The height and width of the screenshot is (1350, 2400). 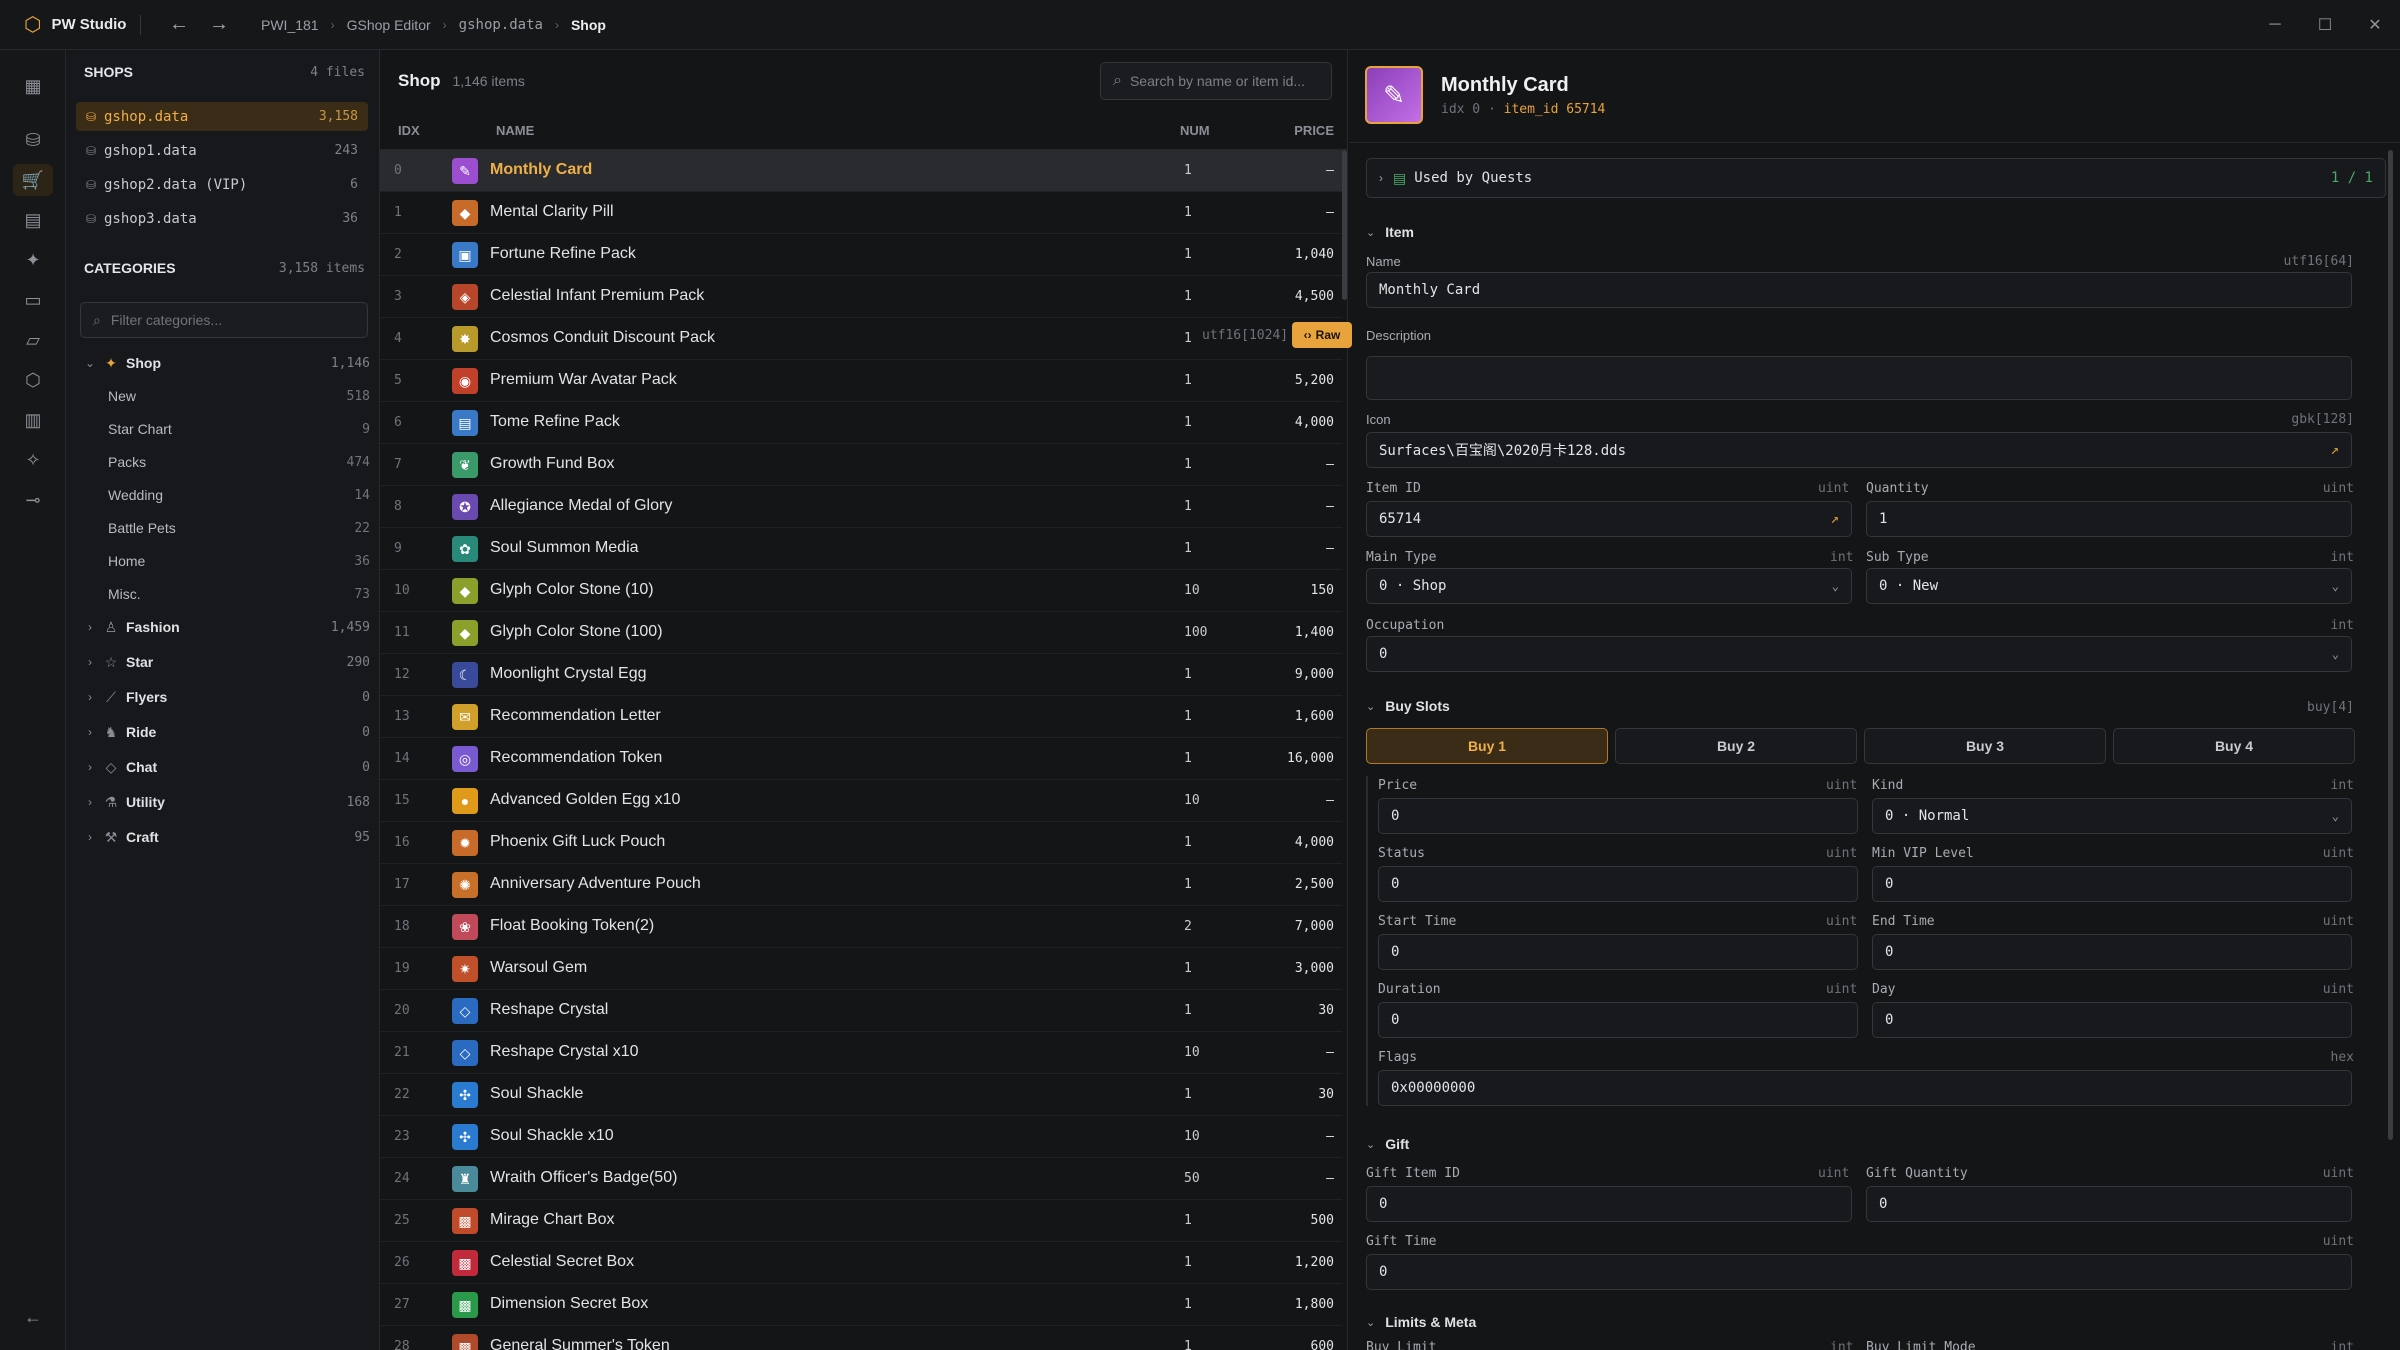 I want to click on table-row: 9 ✿ Soul Summon Media 1 –, so click(x=861, y=549).